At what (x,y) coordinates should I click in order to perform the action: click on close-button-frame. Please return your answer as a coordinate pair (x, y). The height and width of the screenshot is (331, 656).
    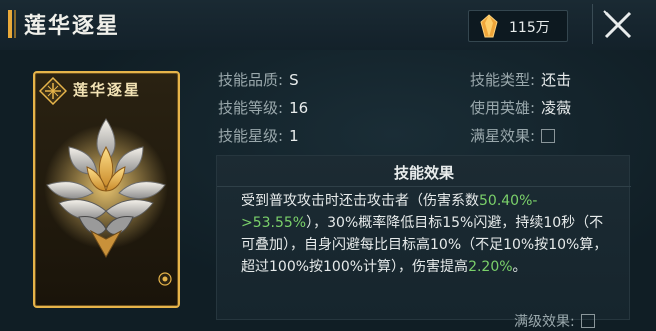
    Looking at the image, I should click on (618, 24).